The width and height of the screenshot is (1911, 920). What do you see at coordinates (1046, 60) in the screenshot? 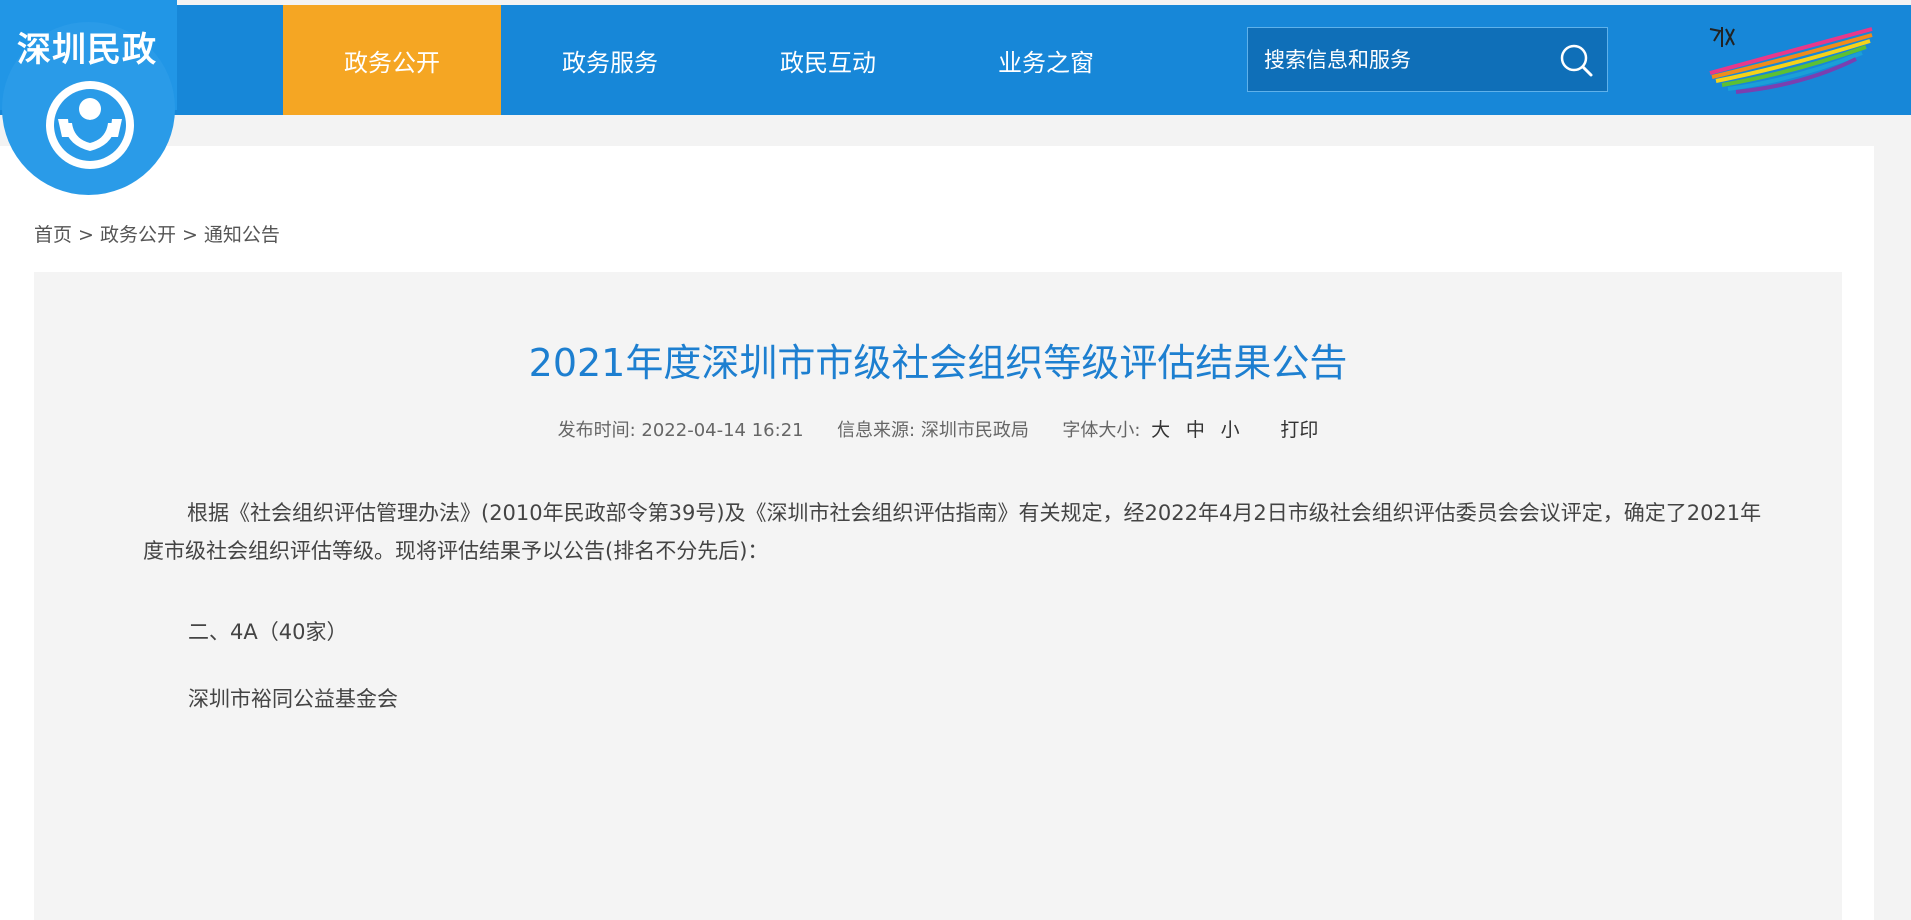
I see `nav-item-business-window: 业务之窗` at bounding box center [1046, 60].